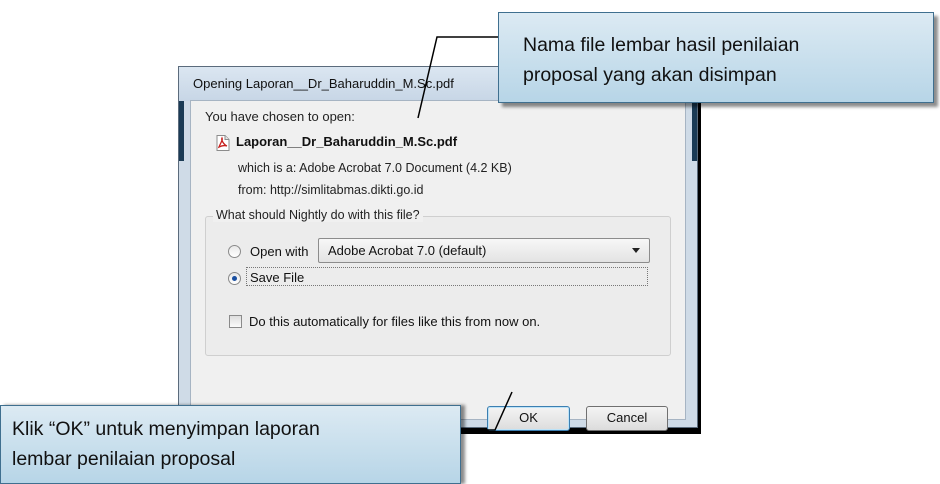 The image size is (940, 484). I want to click on file-source-line: from: http://simlitabmas.dikti.go.id, so click(331, 190).